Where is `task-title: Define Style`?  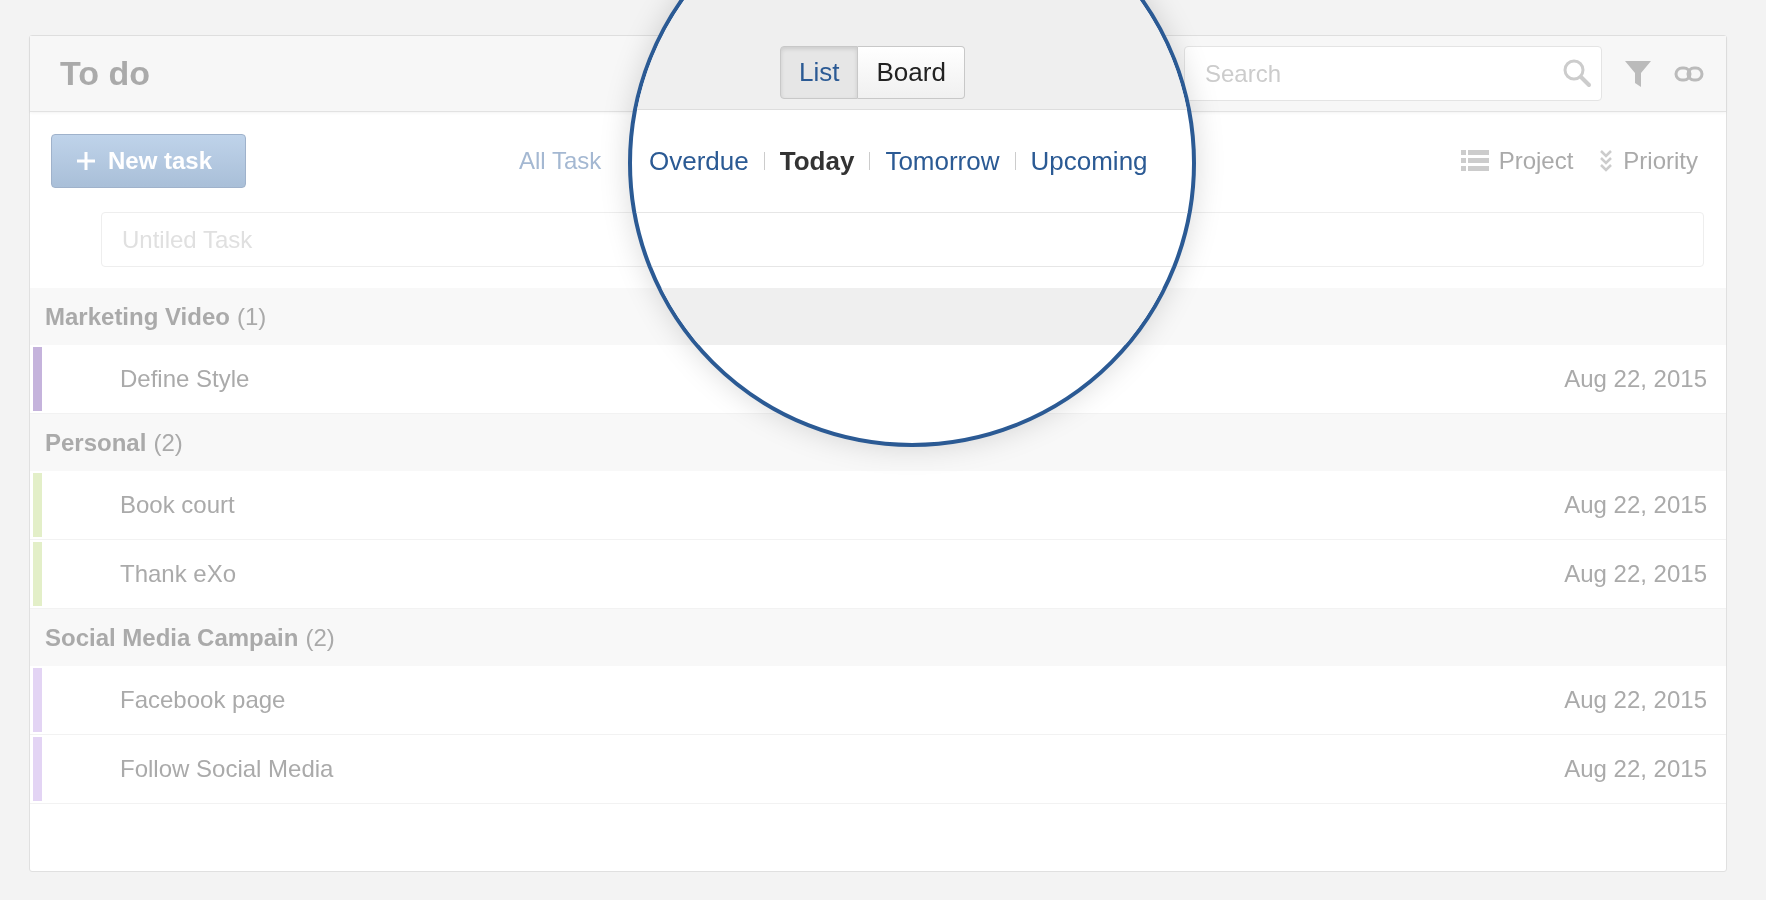 task-title: Define Style is located at coordinates (185, 379).